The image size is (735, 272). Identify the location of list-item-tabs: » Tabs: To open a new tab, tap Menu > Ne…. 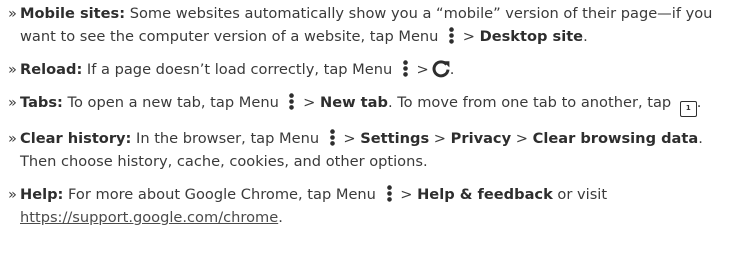
(366, 104).